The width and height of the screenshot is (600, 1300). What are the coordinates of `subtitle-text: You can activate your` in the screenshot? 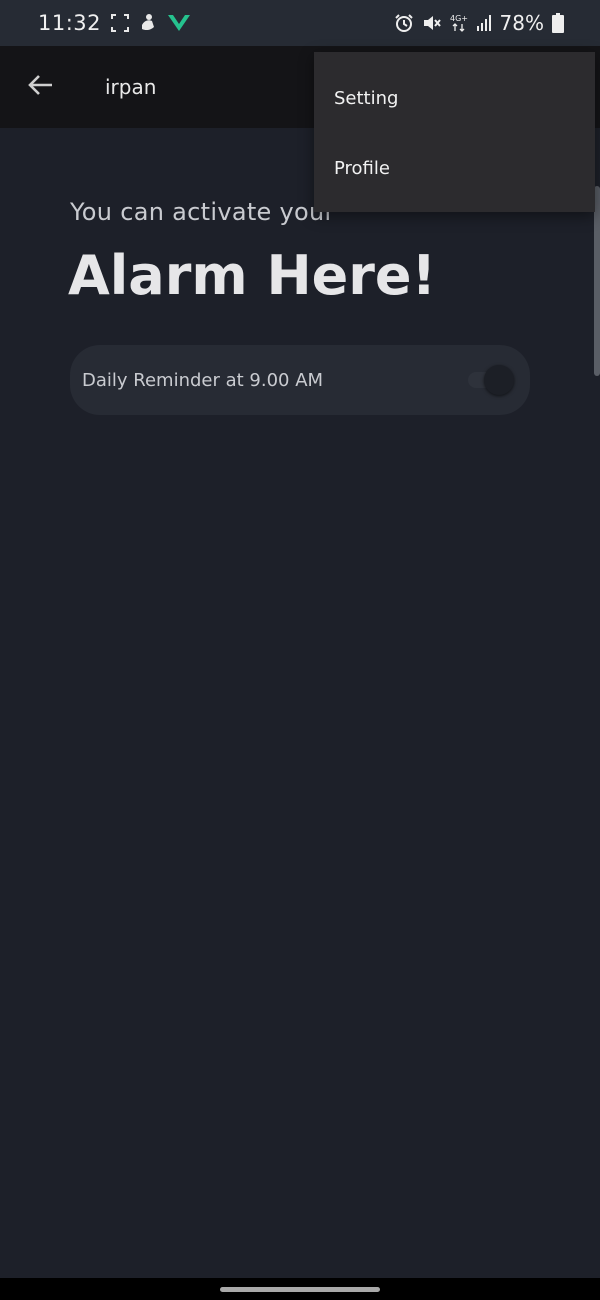 It's located at (202, 212).